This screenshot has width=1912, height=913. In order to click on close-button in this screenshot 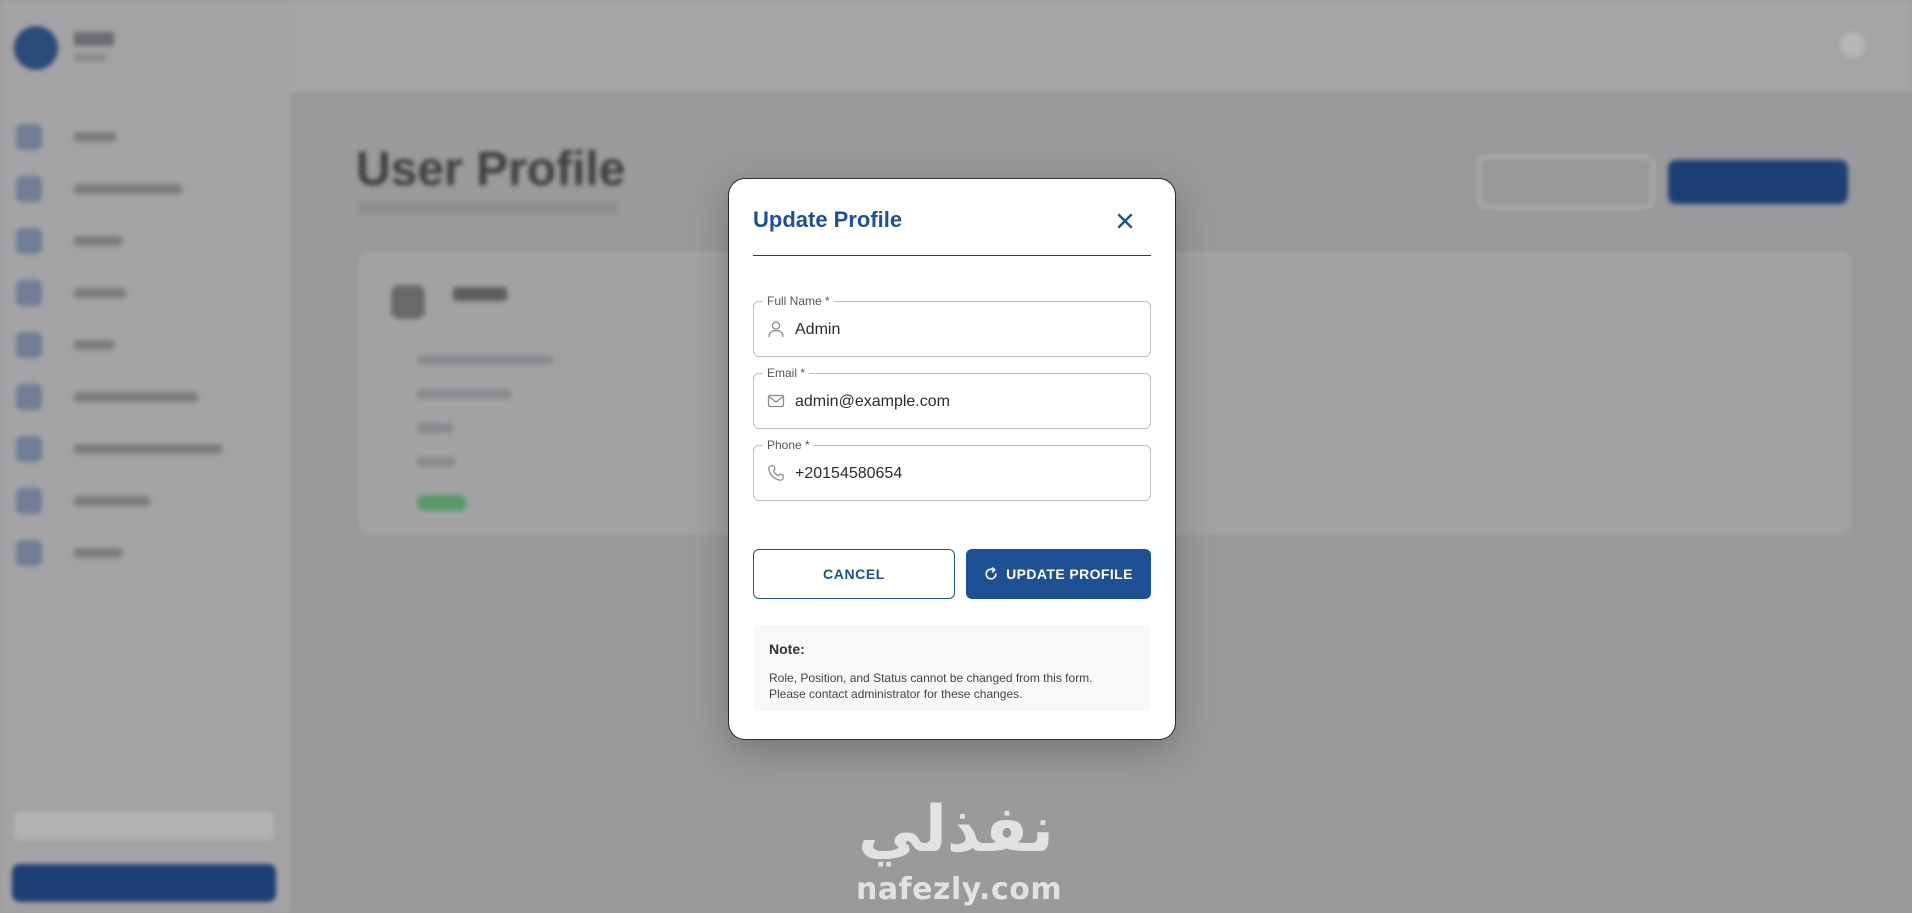, I will do `click(1125, 221)`.